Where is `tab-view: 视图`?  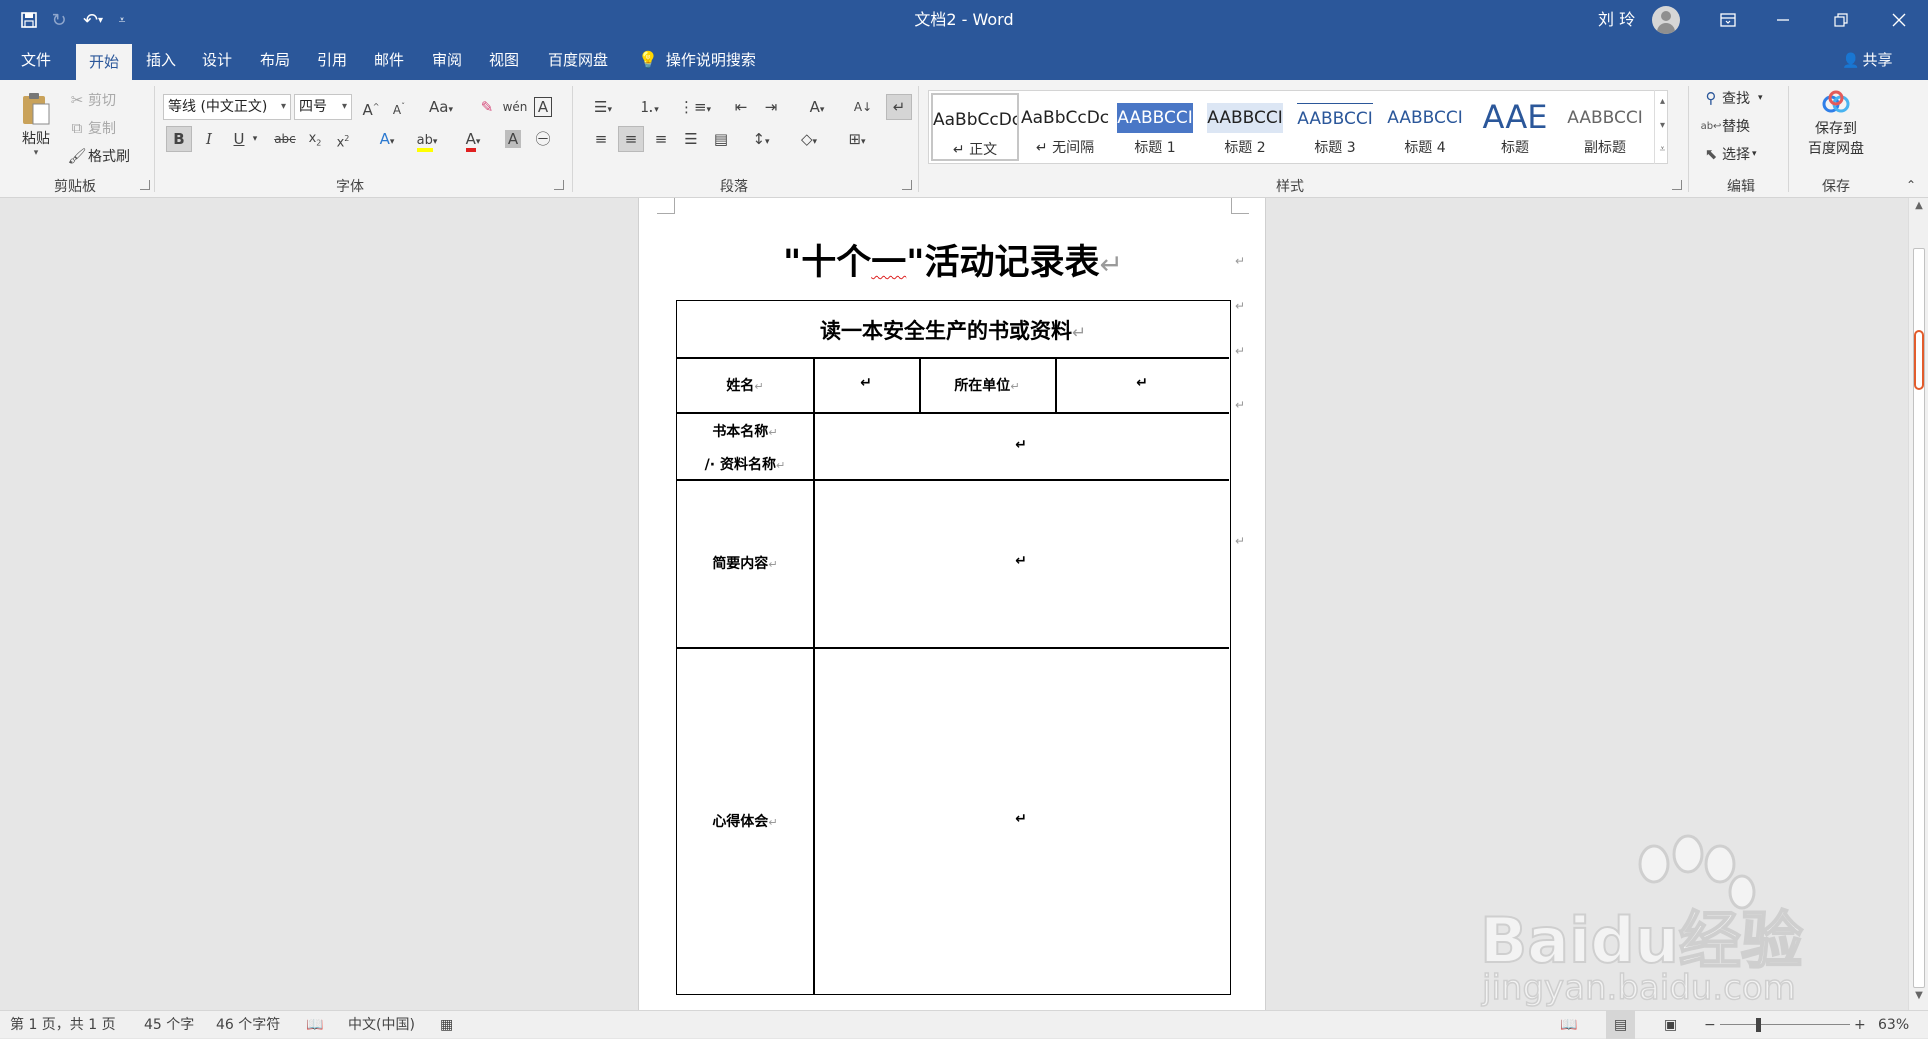 tab-view: 视图 is located at coordinates (504, 60).